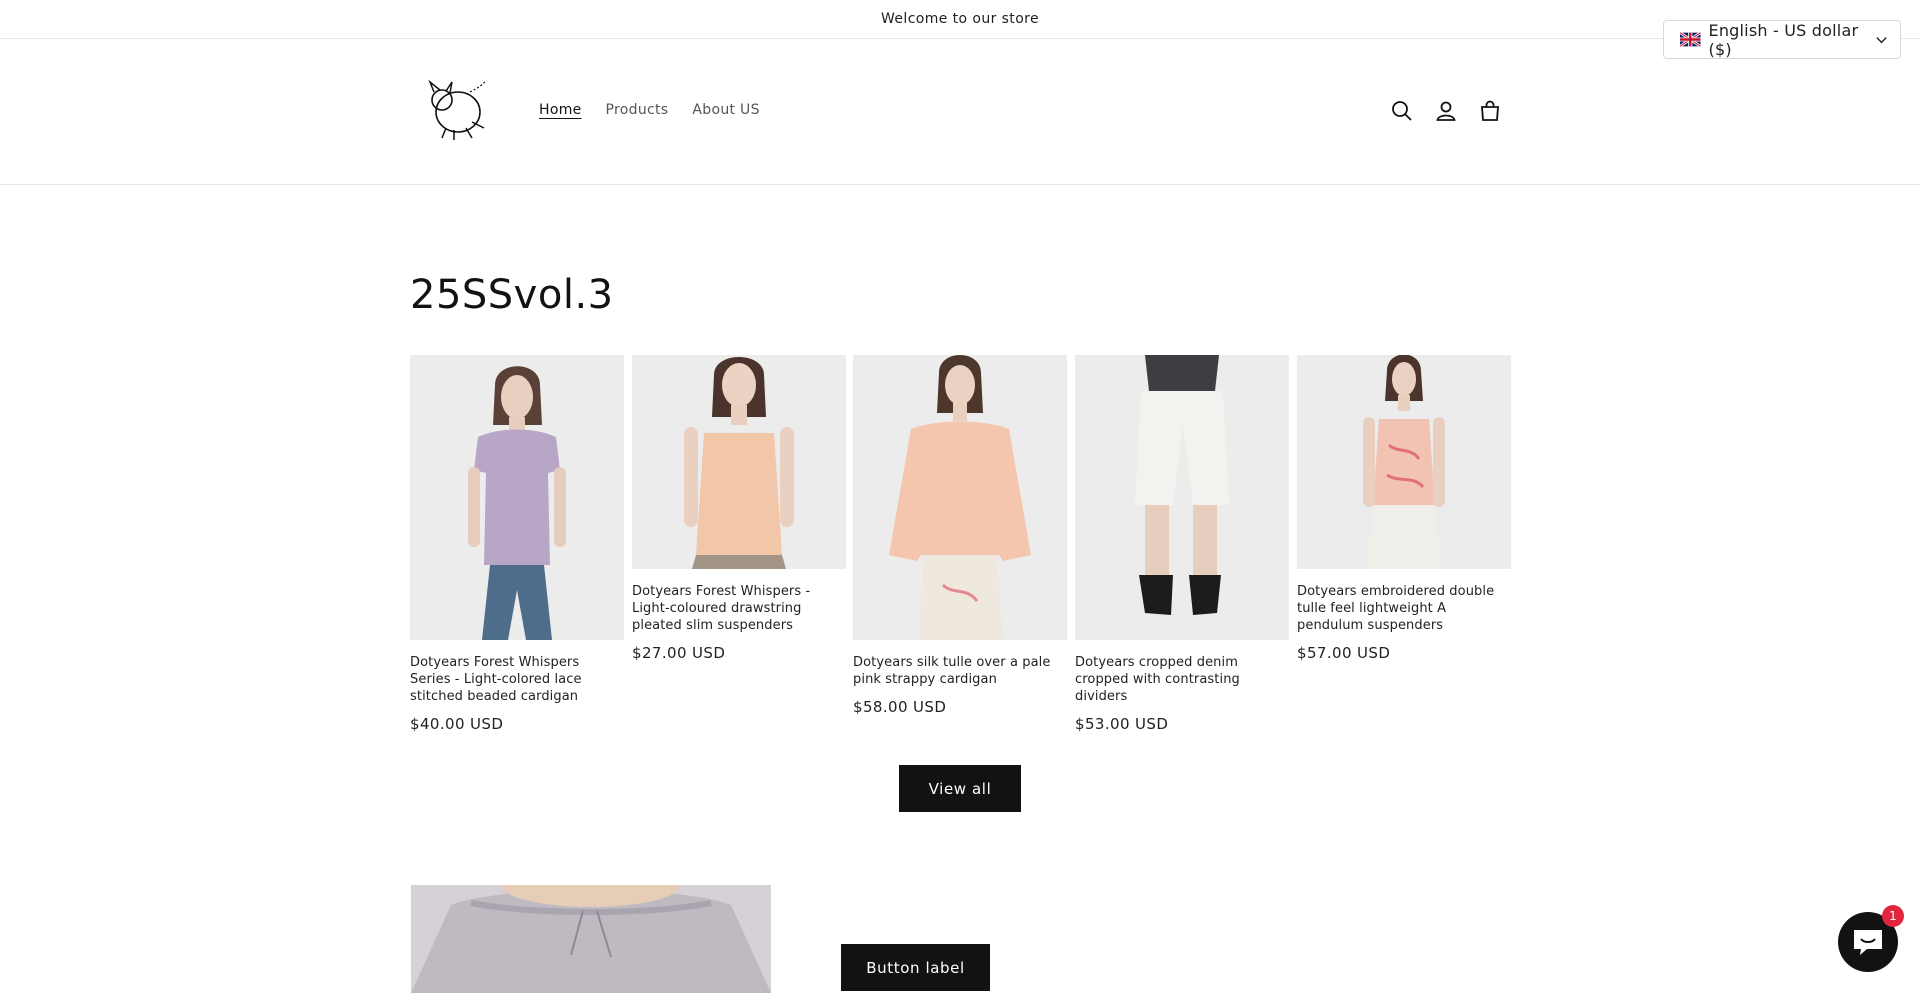 This screenshot has width=1920, height=993. What do you see at coordinates (915, 967) in the screenshot?
I see `feature-button: Button label` at bounding box center [915, 967].